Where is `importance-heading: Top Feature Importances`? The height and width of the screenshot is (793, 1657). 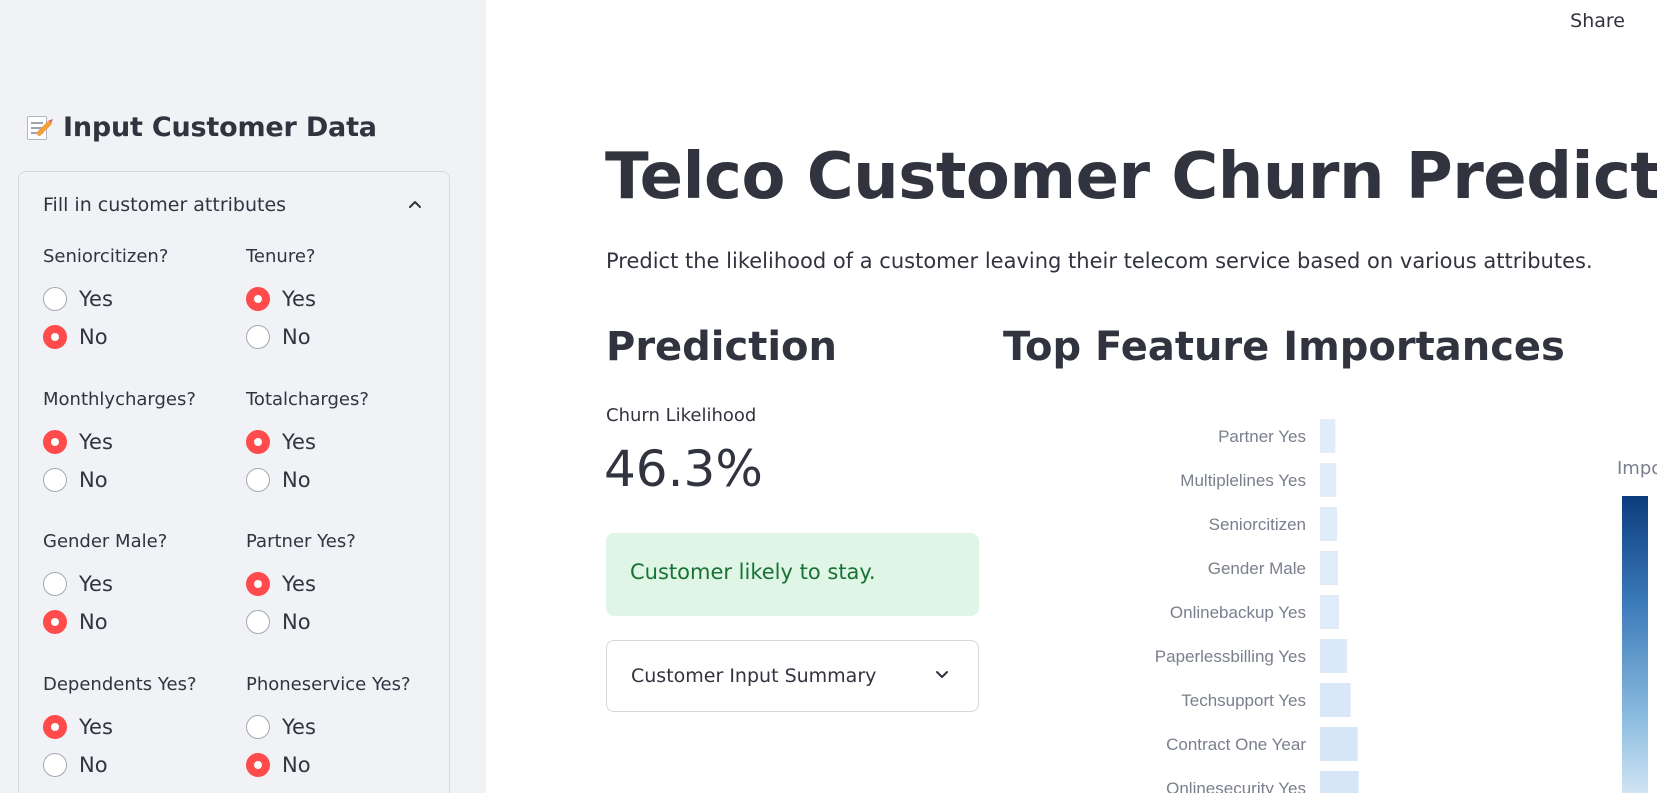
importance-heading: Top Feature Importances is located at coordinates (1284, 347).